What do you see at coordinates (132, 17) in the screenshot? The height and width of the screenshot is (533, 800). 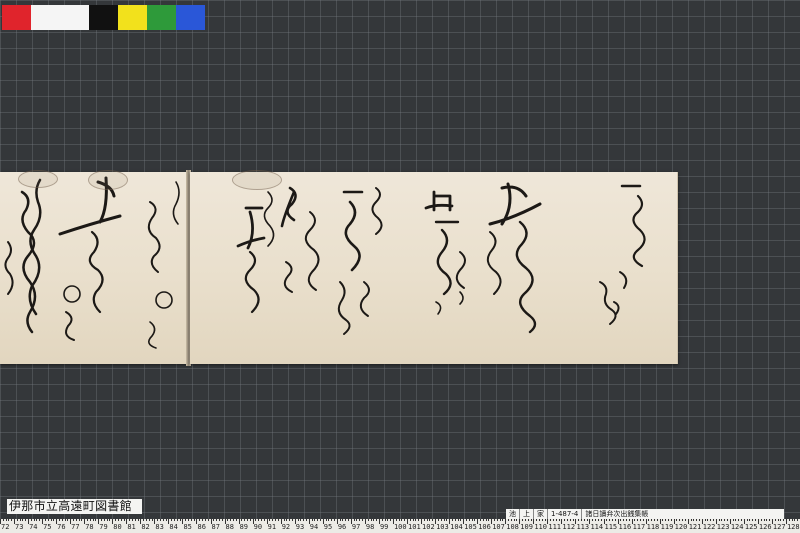 I see `color-swatch-yellow` at bounding box center [132, 17].